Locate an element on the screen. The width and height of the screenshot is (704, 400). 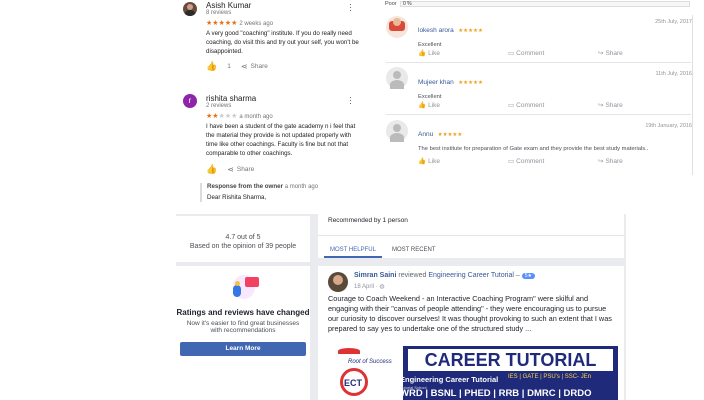
owner-response-text: Dear Rishita Sharma, is located at coordinates (237, 197).